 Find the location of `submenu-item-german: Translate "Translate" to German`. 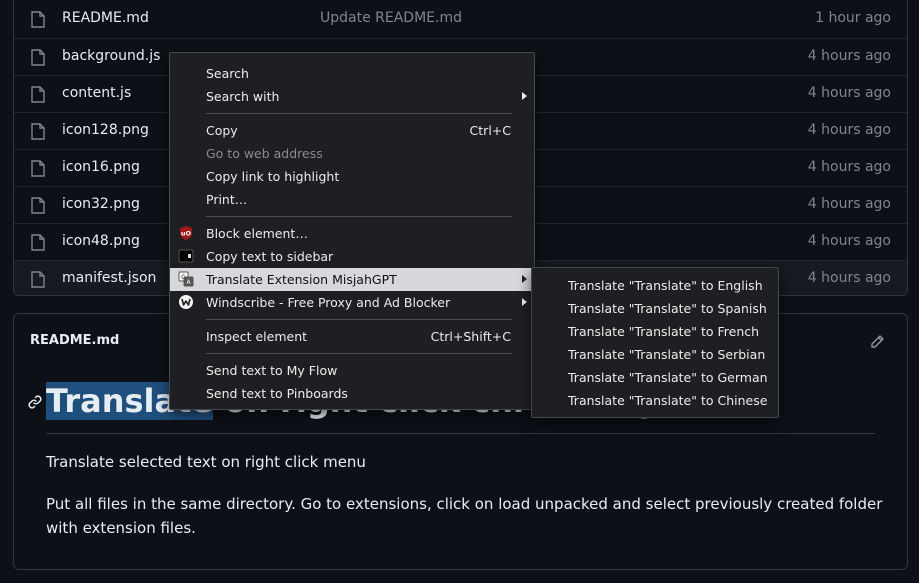

submenu-item-german: Translate "Translate" to German is located at coordinates (668, 377).